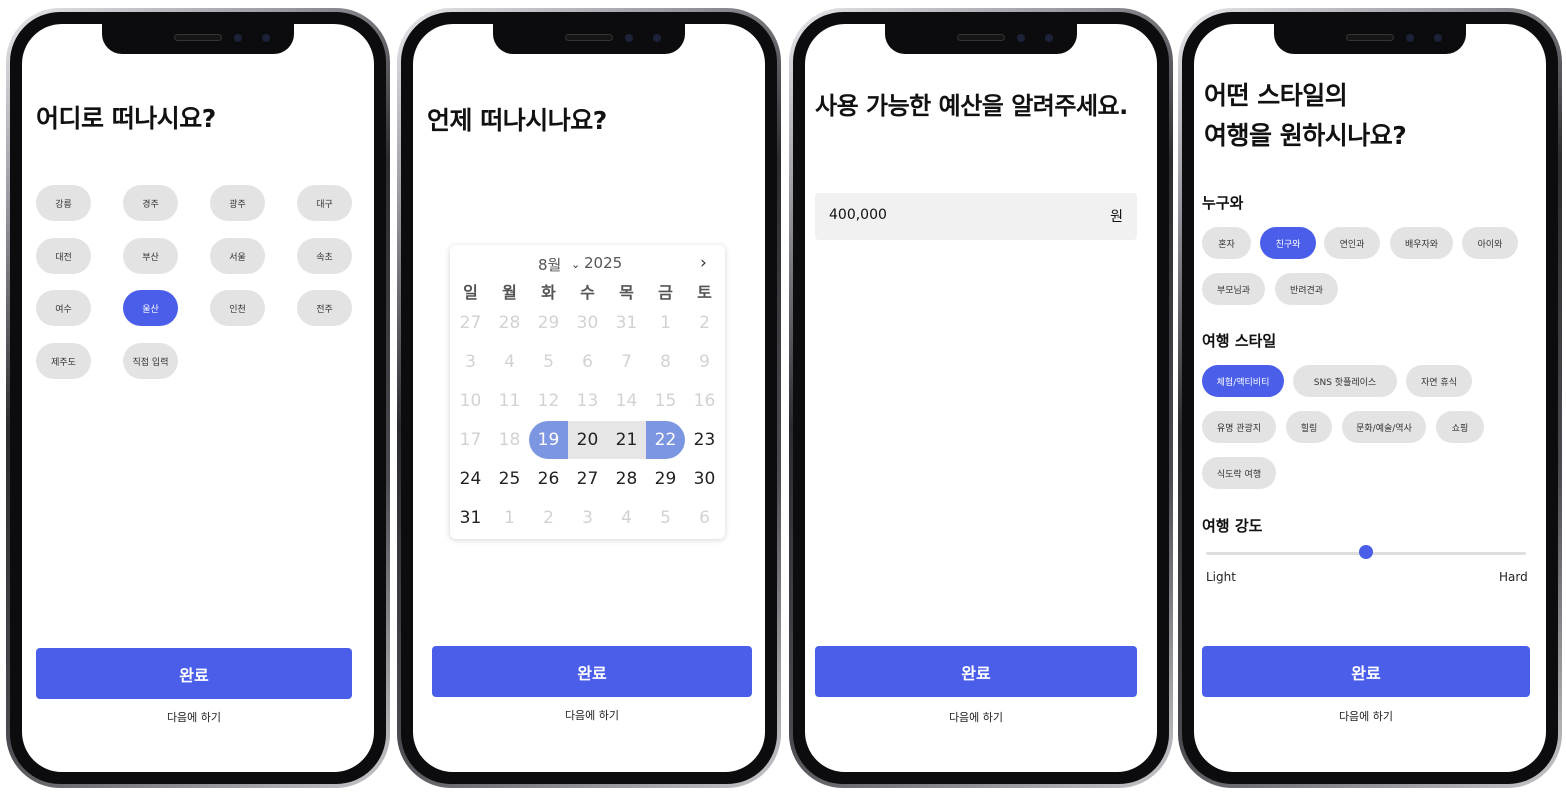 This screenshot has width=1566, height=792. I want to click on calendar-day: 19, so click(548, 440).